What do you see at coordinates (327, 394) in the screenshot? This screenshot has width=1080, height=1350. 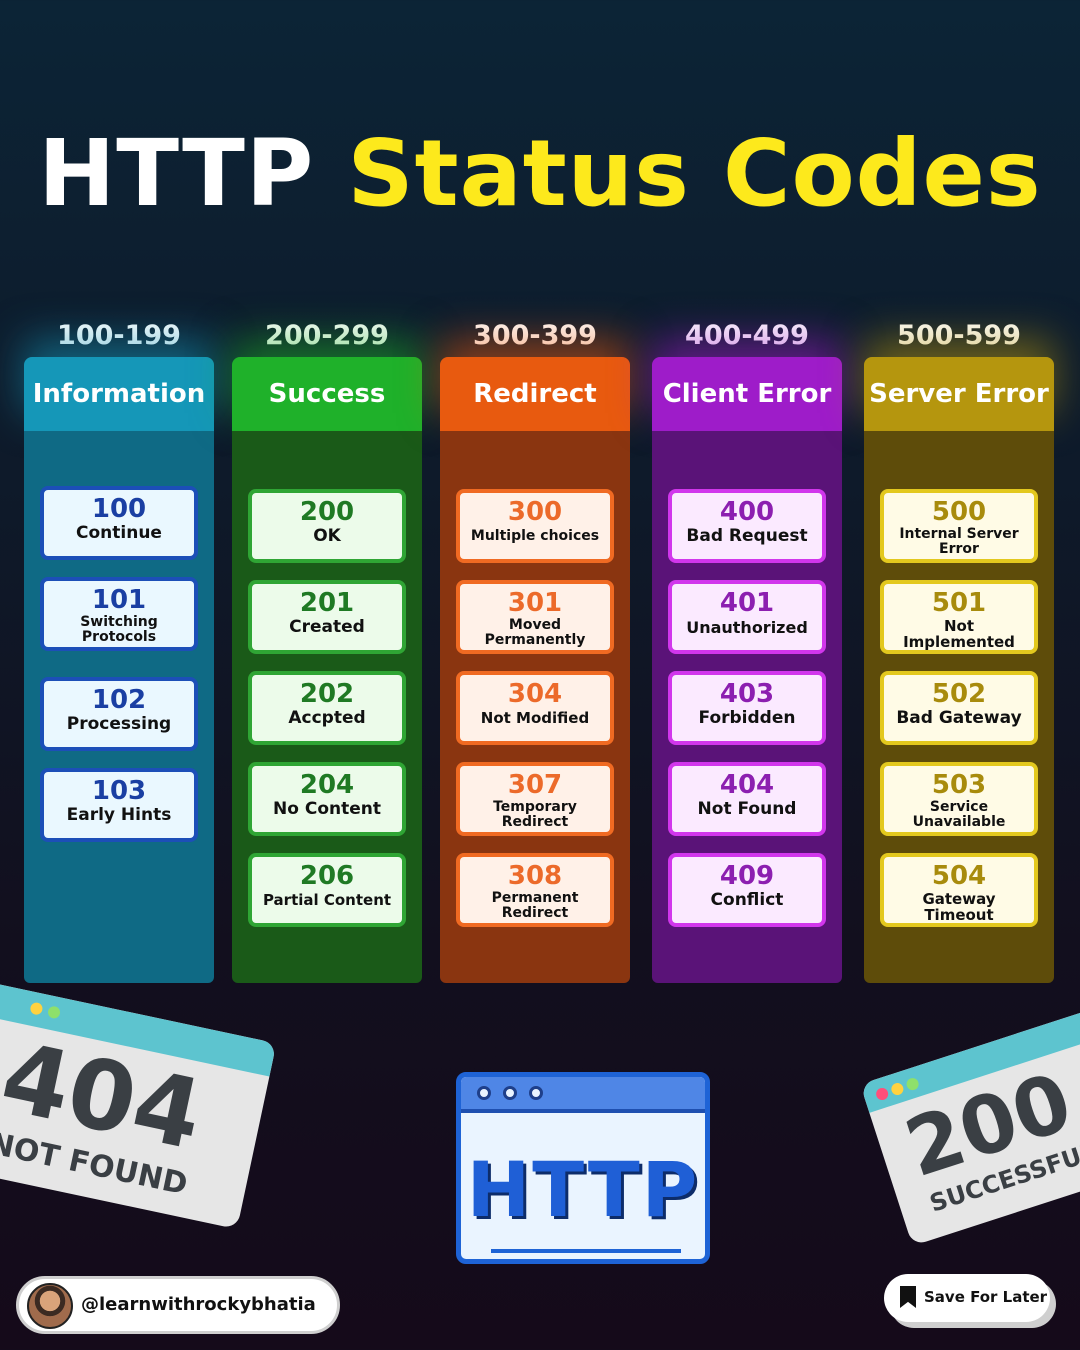 I see `column-header: Success` at bounding box center [327, 394].